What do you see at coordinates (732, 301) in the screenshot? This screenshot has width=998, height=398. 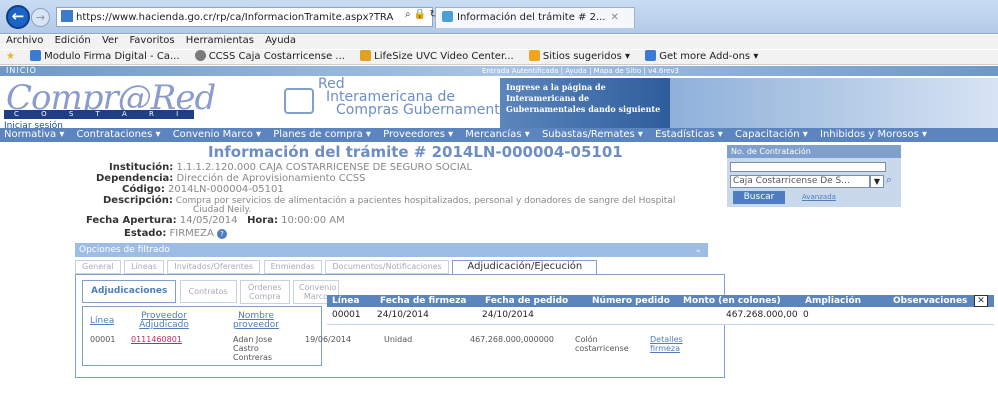 I see `ov-col-monto: Monto (en colones)` at bounding box center [732, 301].